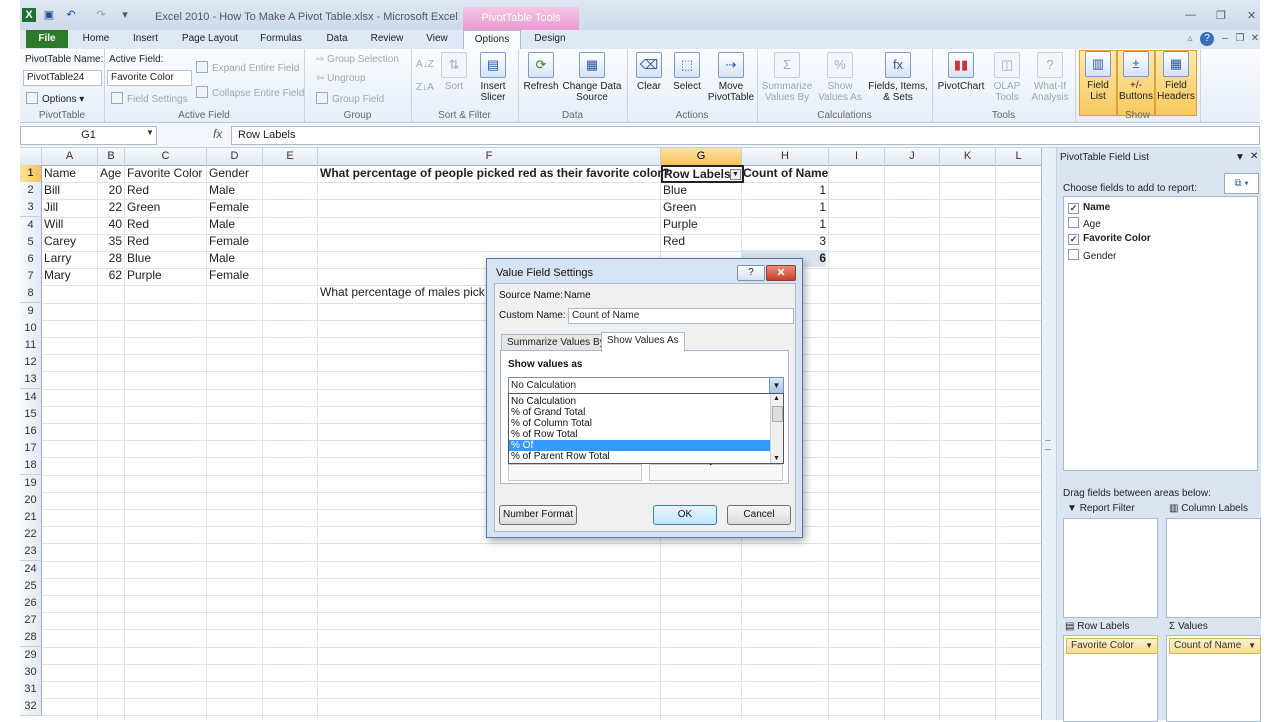  Describe the element at coordinates (1007, 77) in the screenshot. I see `olap-tools-button: ◫ OLAP Tools` at that location.